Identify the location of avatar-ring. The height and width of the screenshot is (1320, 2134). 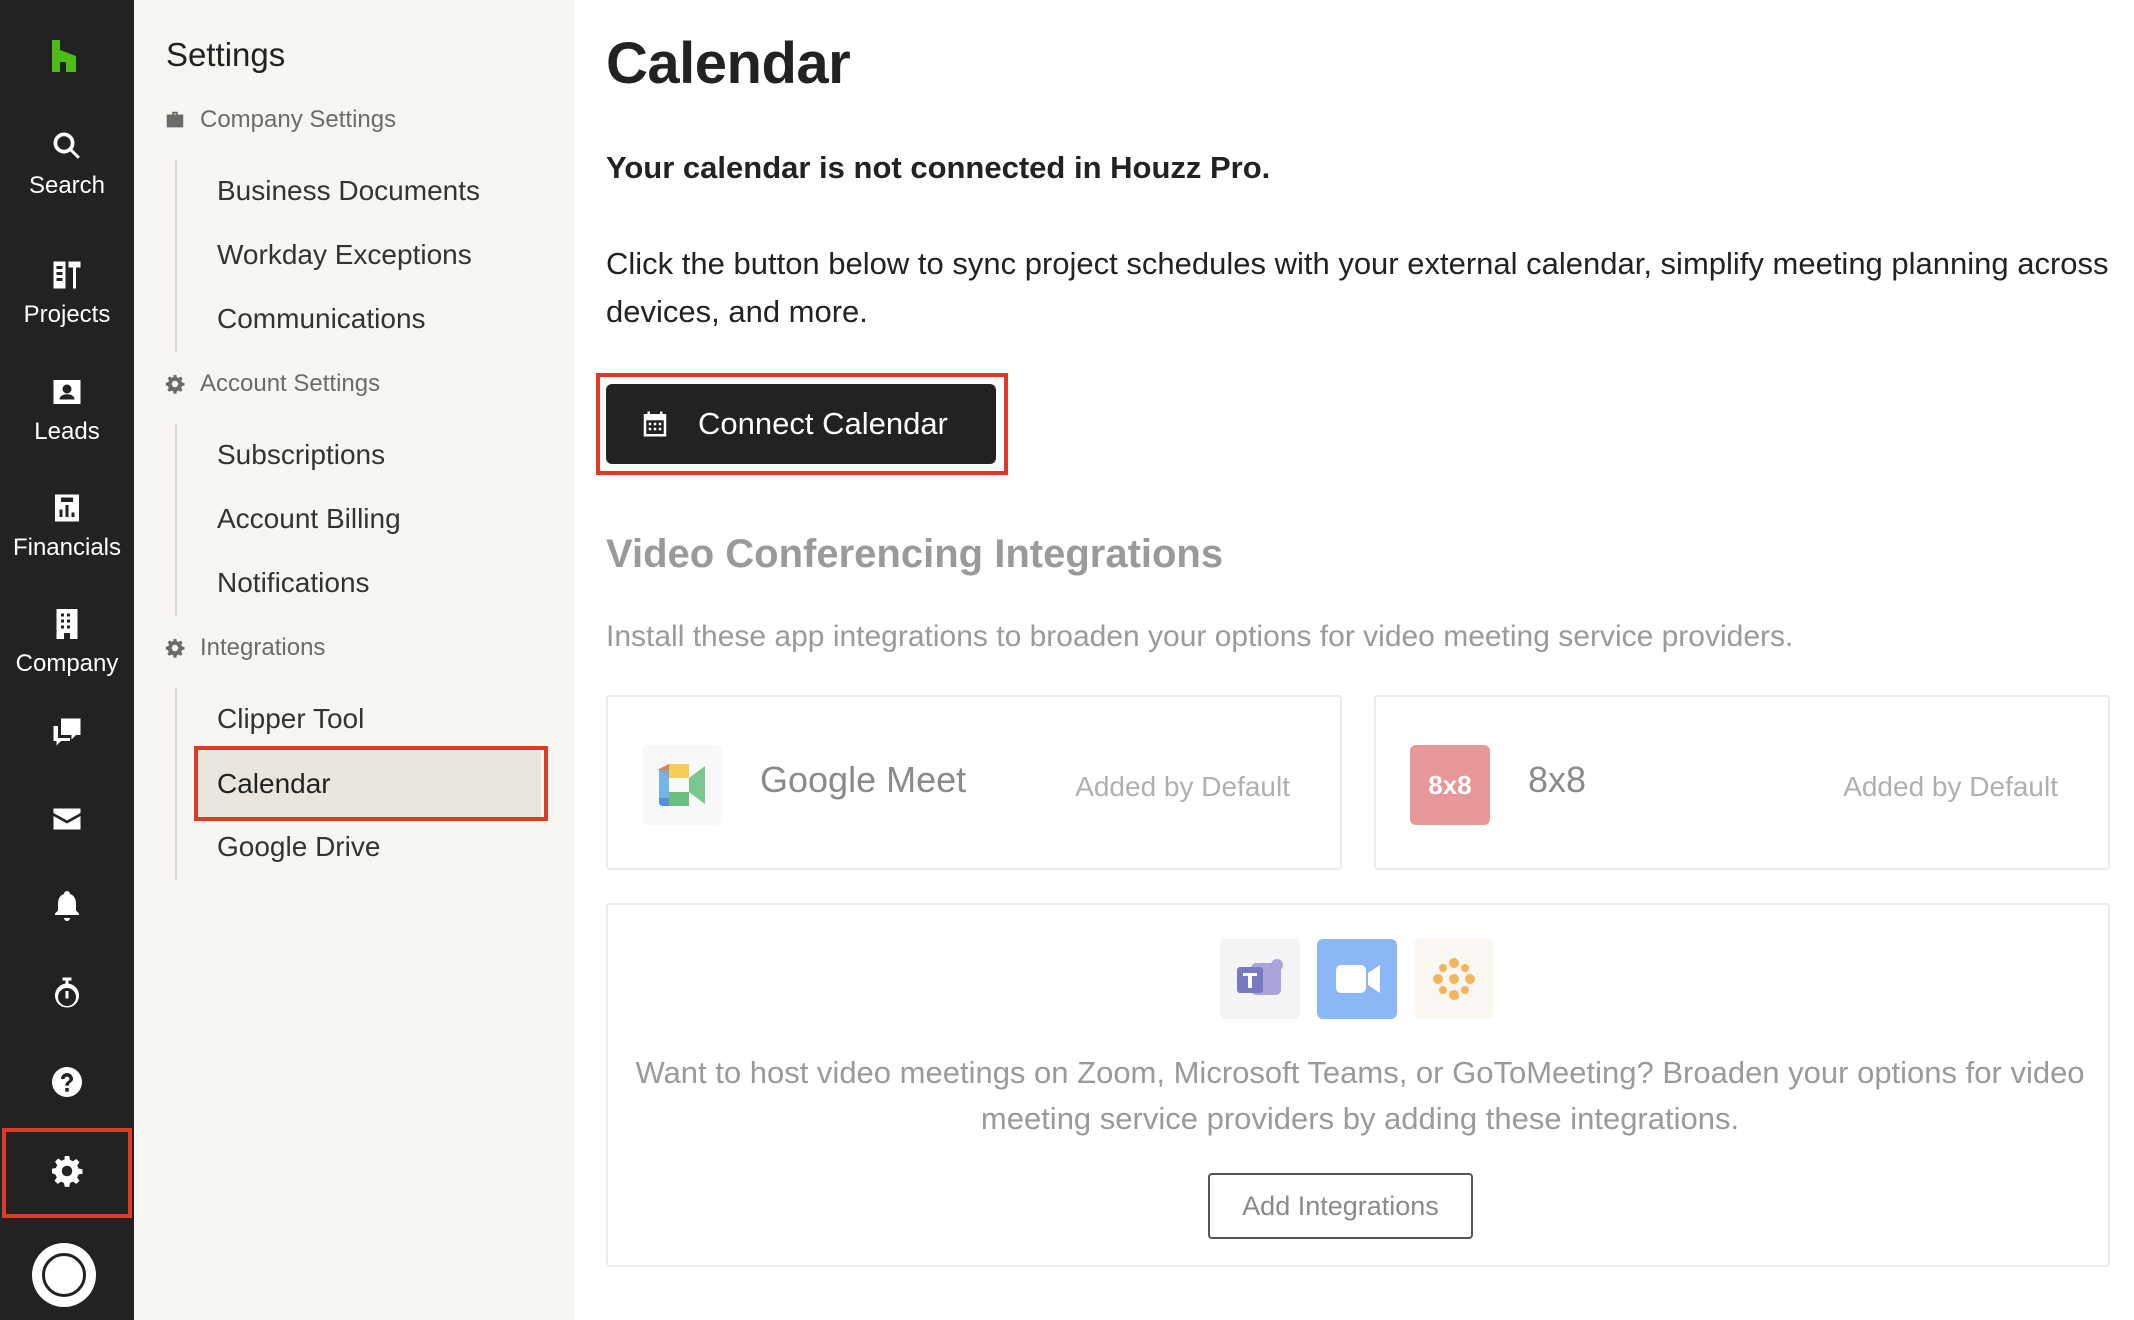
(64, 1275).